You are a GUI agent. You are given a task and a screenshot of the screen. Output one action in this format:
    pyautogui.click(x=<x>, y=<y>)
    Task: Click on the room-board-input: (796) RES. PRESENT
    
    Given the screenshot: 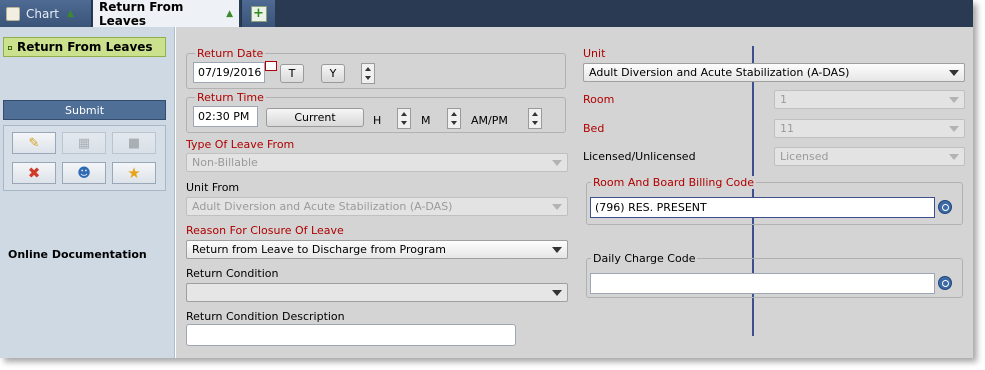 What is the action you would take?
    pyautogui.click(x=762, y=207)
    